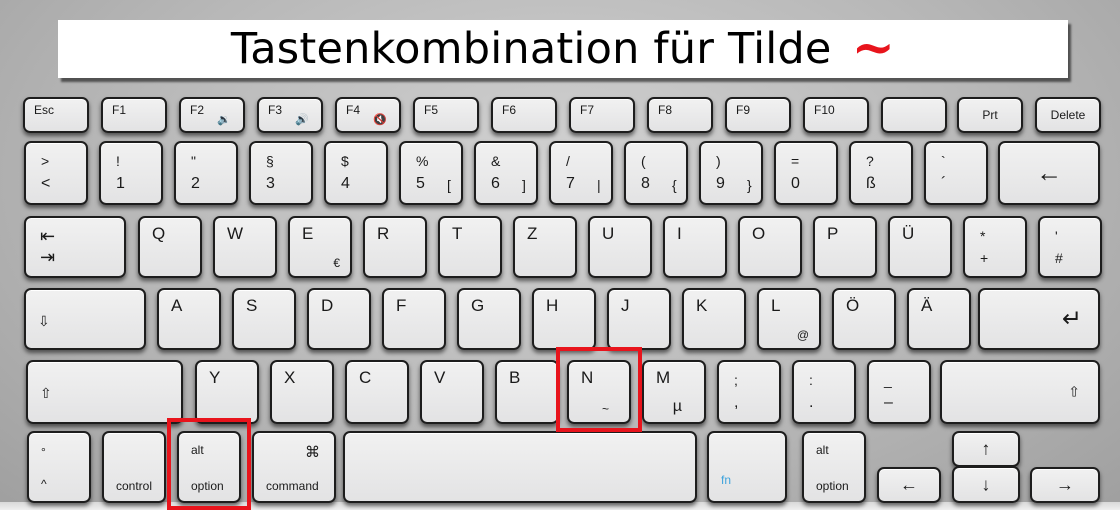  What do you see at coordinates (401, 305) in the screenshot?
I see `key-label: F` at bounding box center [401, 305].